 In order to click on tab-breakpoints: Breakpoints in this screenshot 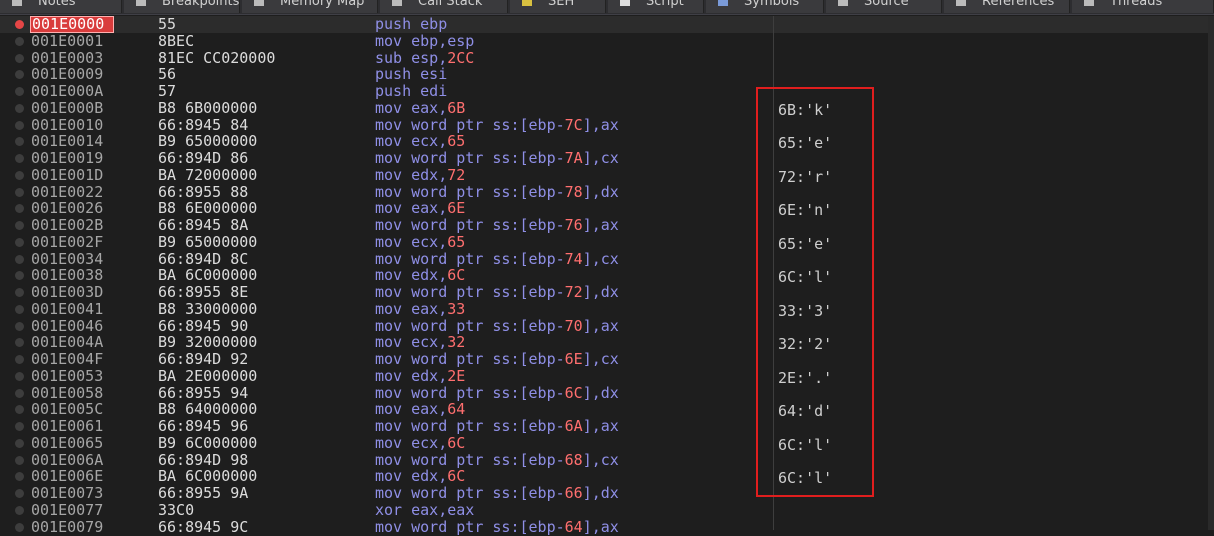, I will do `click(182, 6)`.